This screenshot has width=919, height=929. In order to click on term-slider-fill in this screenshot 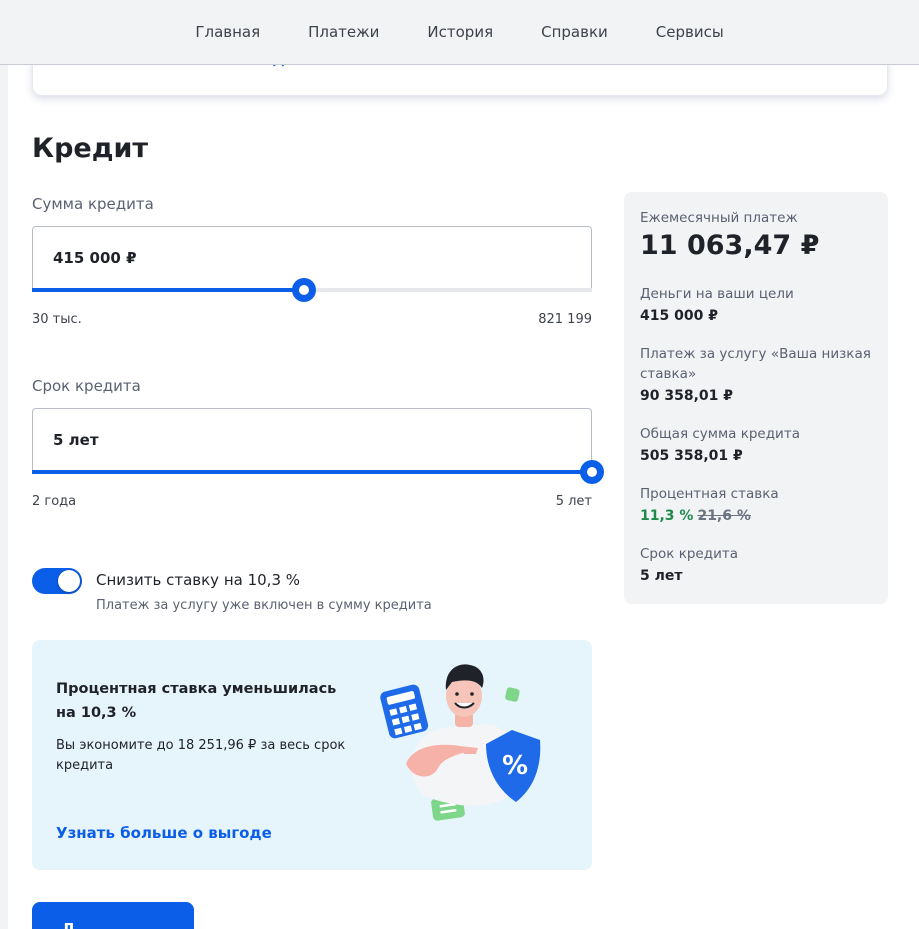, I will do `click(312, 472)`.